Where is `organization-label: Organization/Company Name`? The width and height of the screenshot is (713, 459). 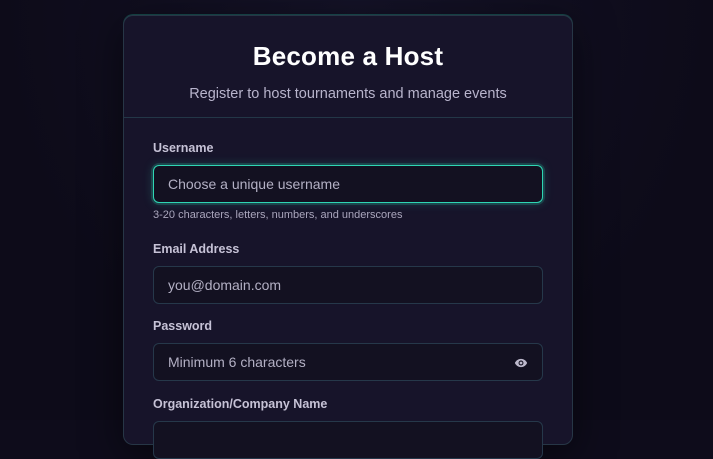 organization-label: Organization/Company Name is located at coordinates (348, 404).